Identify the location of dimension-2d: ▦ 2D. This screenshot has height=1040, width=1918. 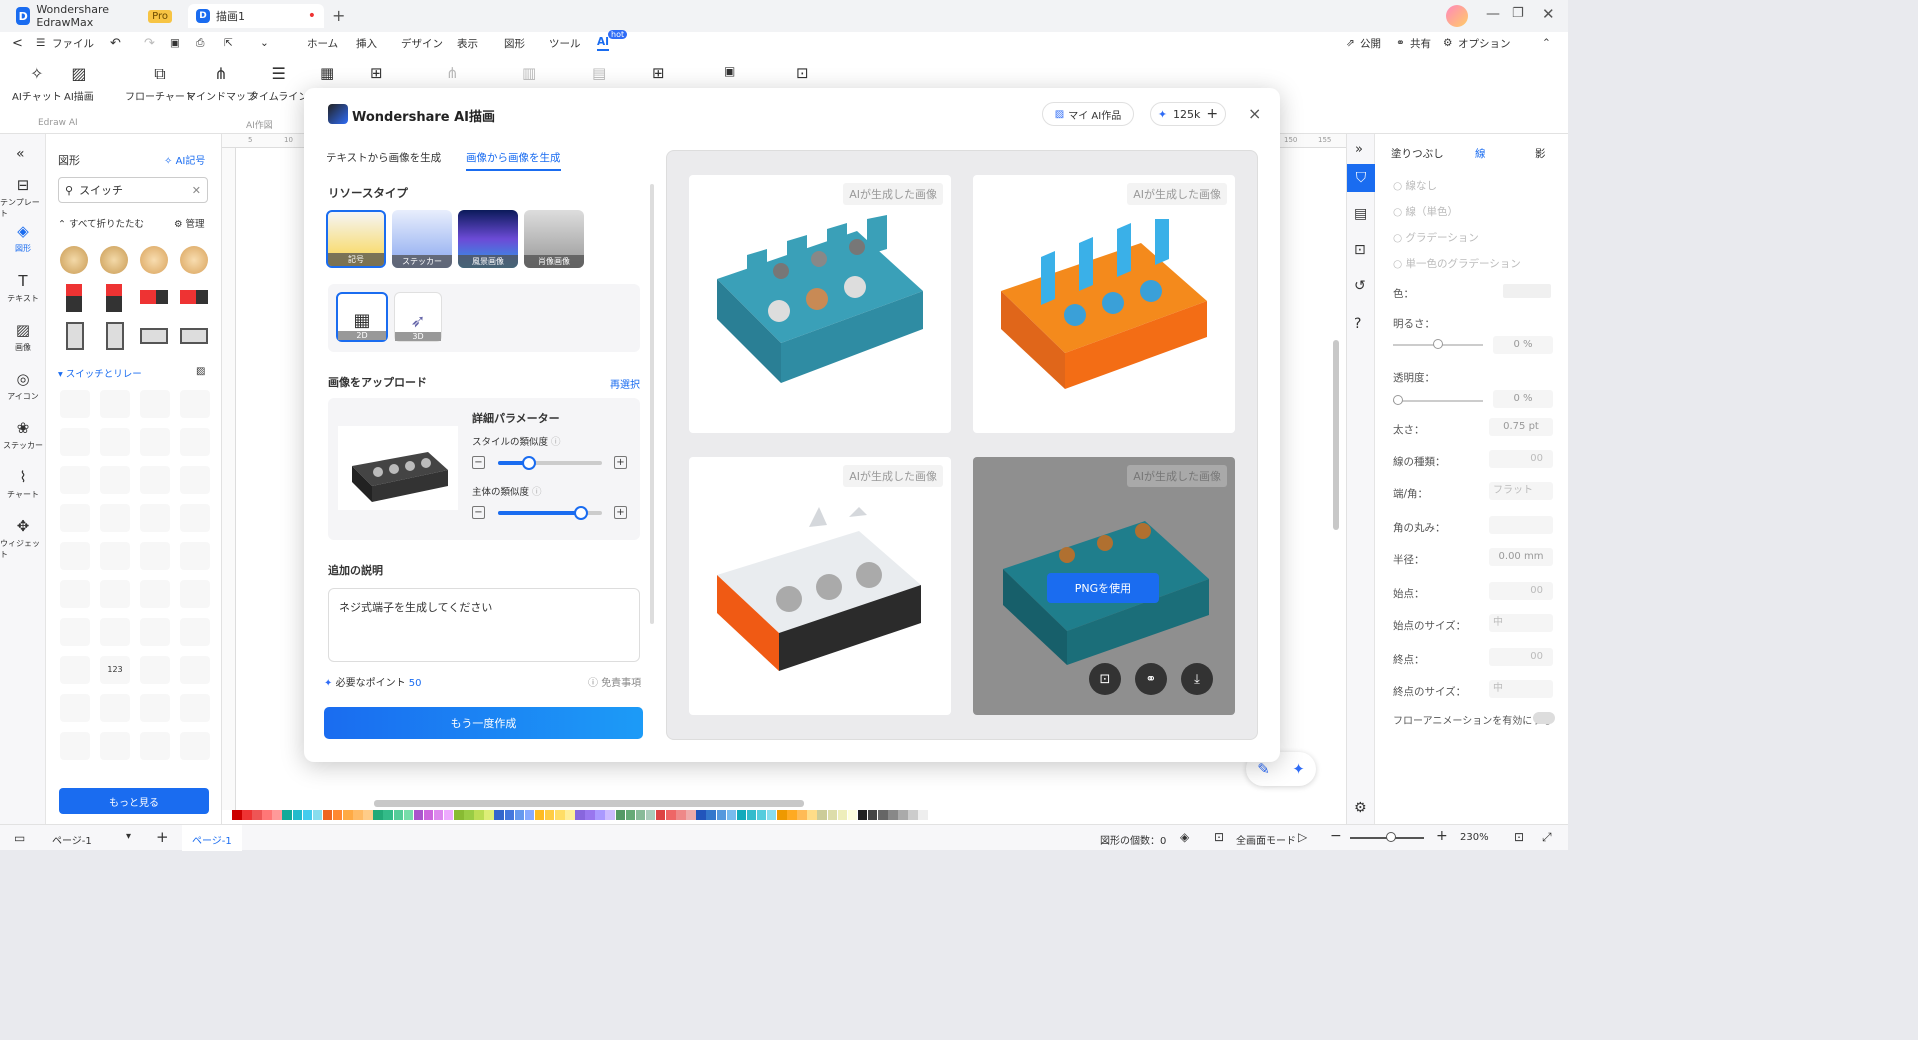
(362, 317).